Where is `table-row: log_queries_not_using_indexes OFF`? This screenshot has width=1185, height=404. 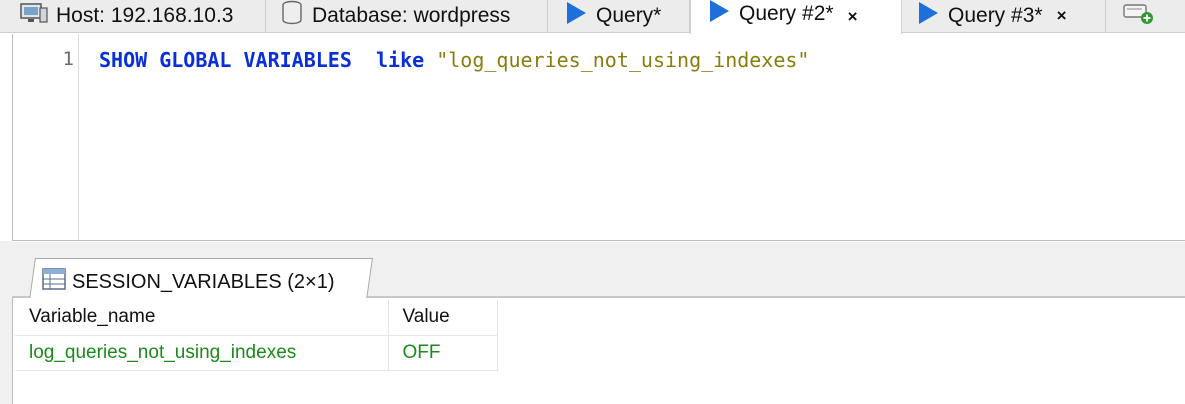 table-row: log_queries_not_using_indexes OFF is located at coordinates (256, 353).